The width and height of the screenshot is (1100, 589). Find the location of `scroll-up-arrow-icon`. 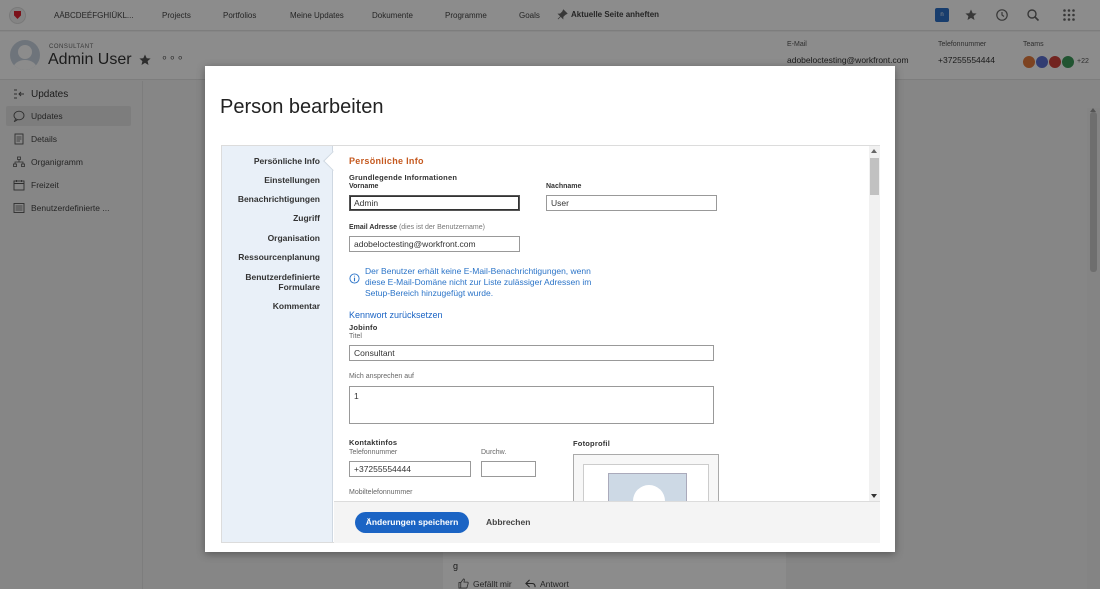

scroll-up-arrow-icon is located at coordinates (874, 151).